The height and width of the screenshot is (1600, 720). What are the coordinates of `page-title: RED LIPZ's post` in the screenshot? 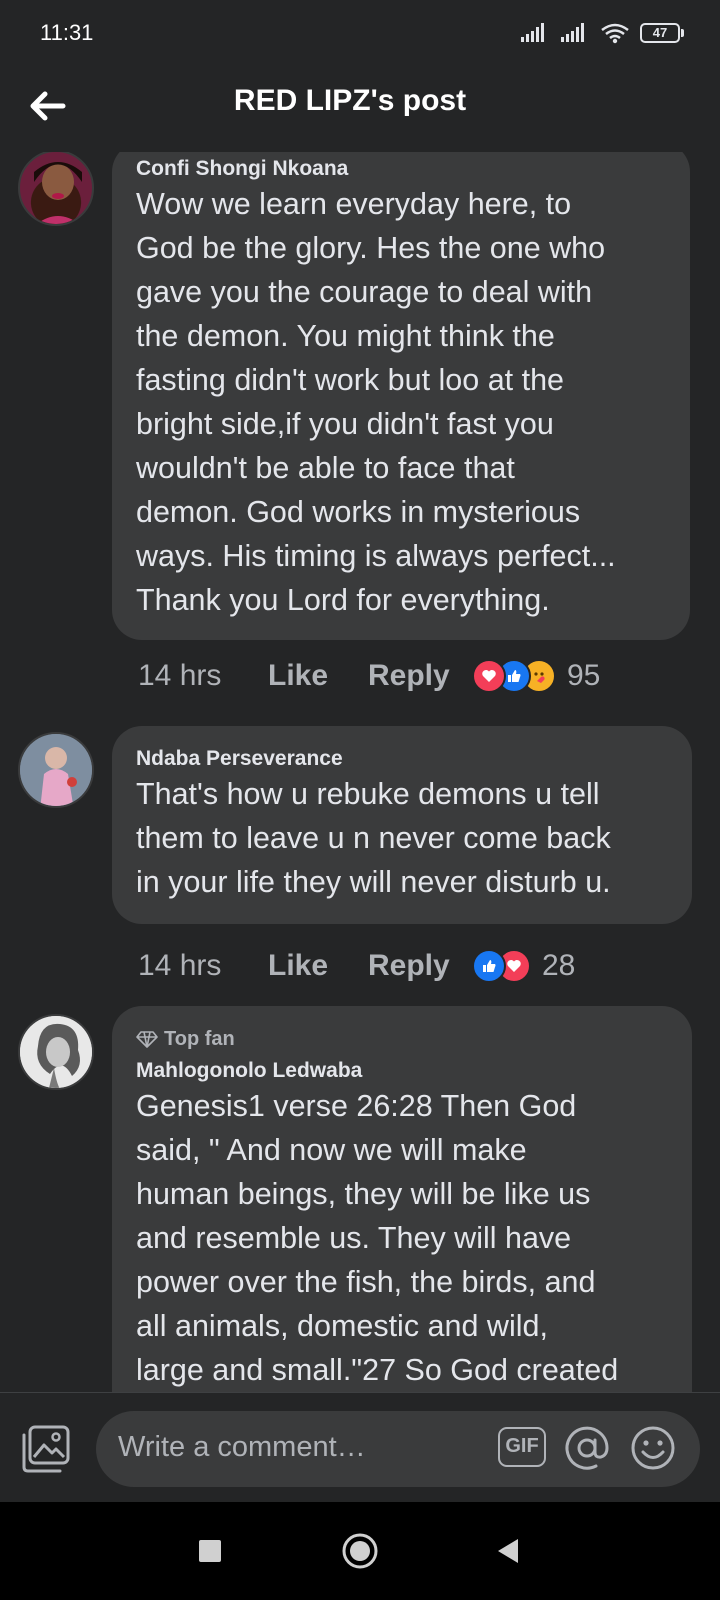 It's located at (350, 100).